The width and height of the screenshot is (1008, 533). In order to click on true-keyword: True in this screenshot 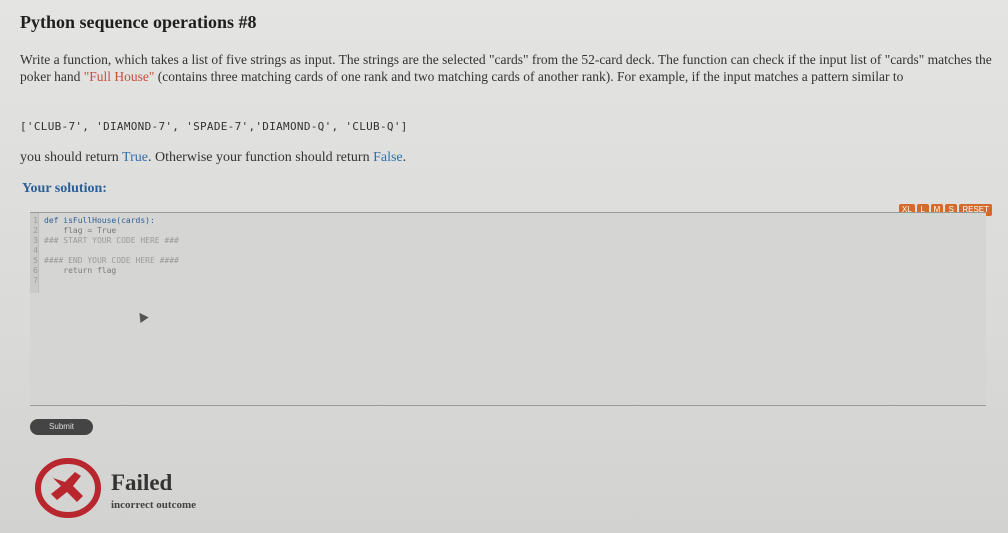, I will do `click(135, 157)`.